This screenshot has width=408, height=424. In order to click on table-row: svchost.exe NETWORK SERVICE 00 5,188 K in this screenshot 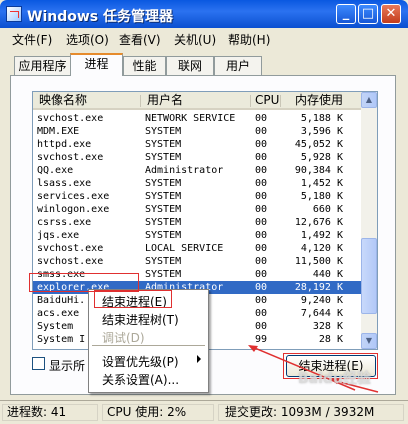, I will do `click(197, 118)`.